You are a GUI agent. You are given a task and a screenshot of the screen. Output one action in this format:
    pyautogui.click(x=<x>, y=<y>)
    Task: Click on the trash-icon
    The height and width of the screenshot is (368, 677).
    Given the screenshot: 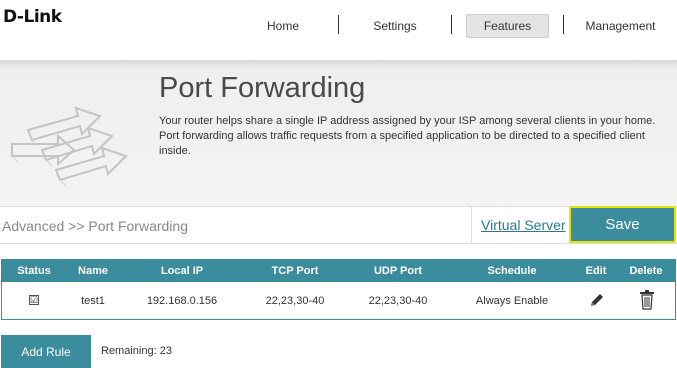 What is the action you would take?
    pyautogui.click(x=647, y=300)
    